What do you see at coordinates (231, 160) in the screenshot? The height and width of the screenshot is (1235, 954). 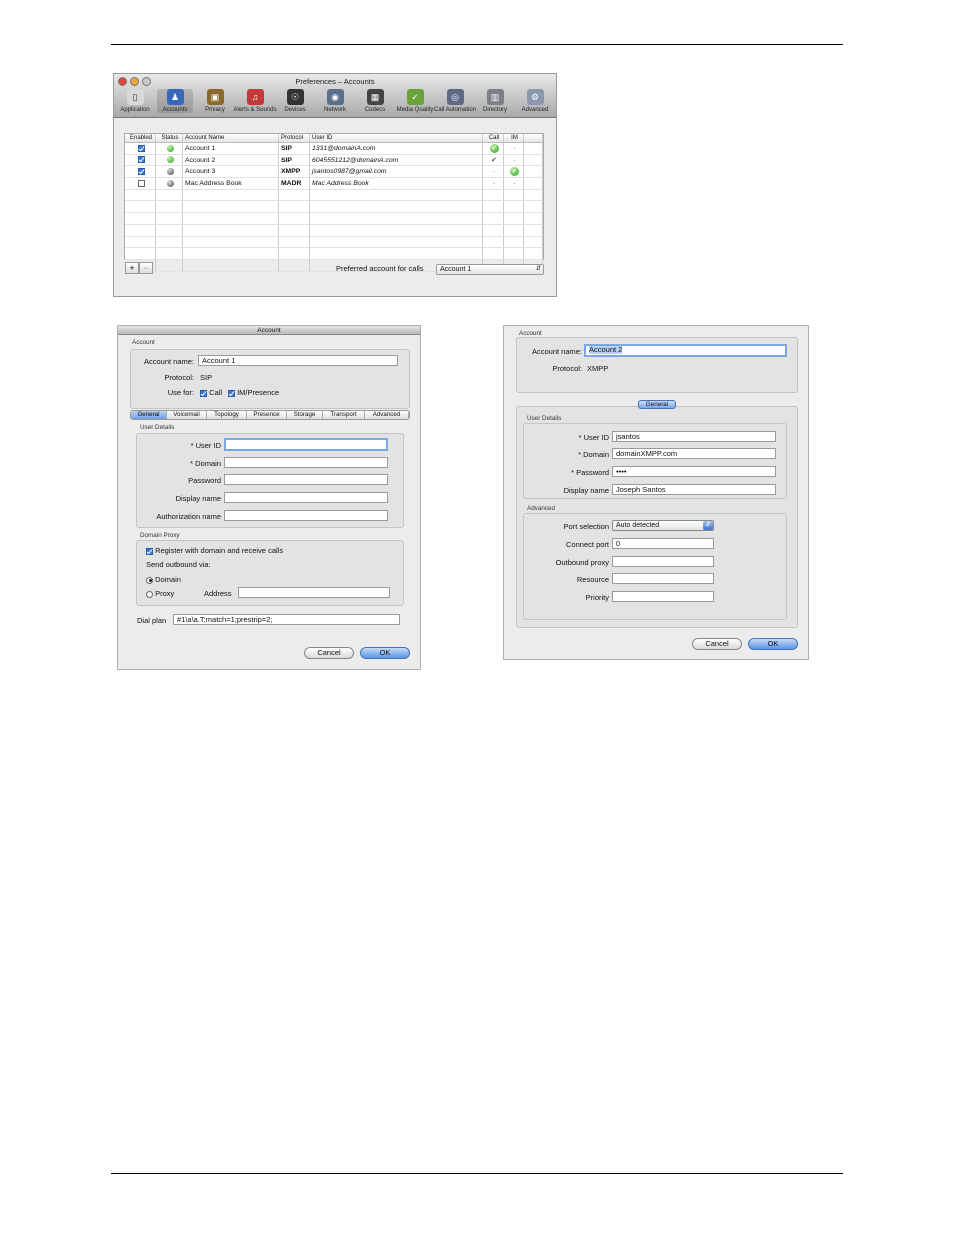 I see `account-name-cell: Account 2` at bounding box center [231, 160].